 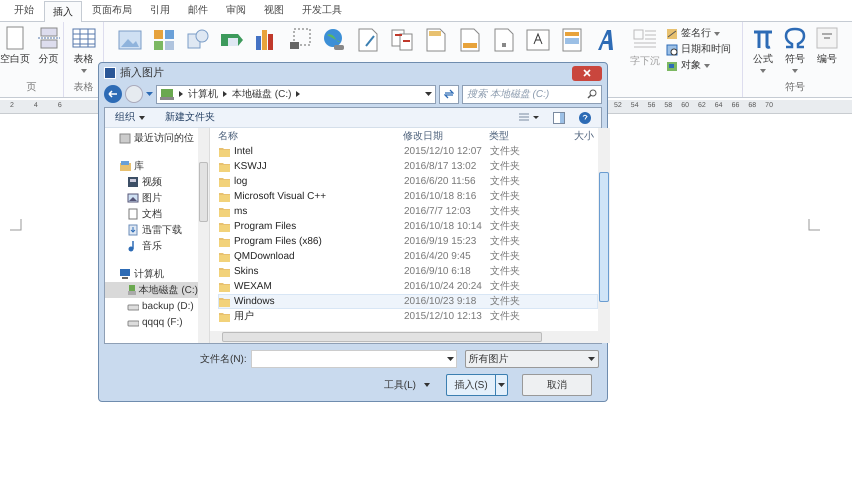 What do you see at coordinates (151, 290) in the screenshot?
I see `nav-item: 本地磁盘 (C:)` at bounding box center [151, 290].